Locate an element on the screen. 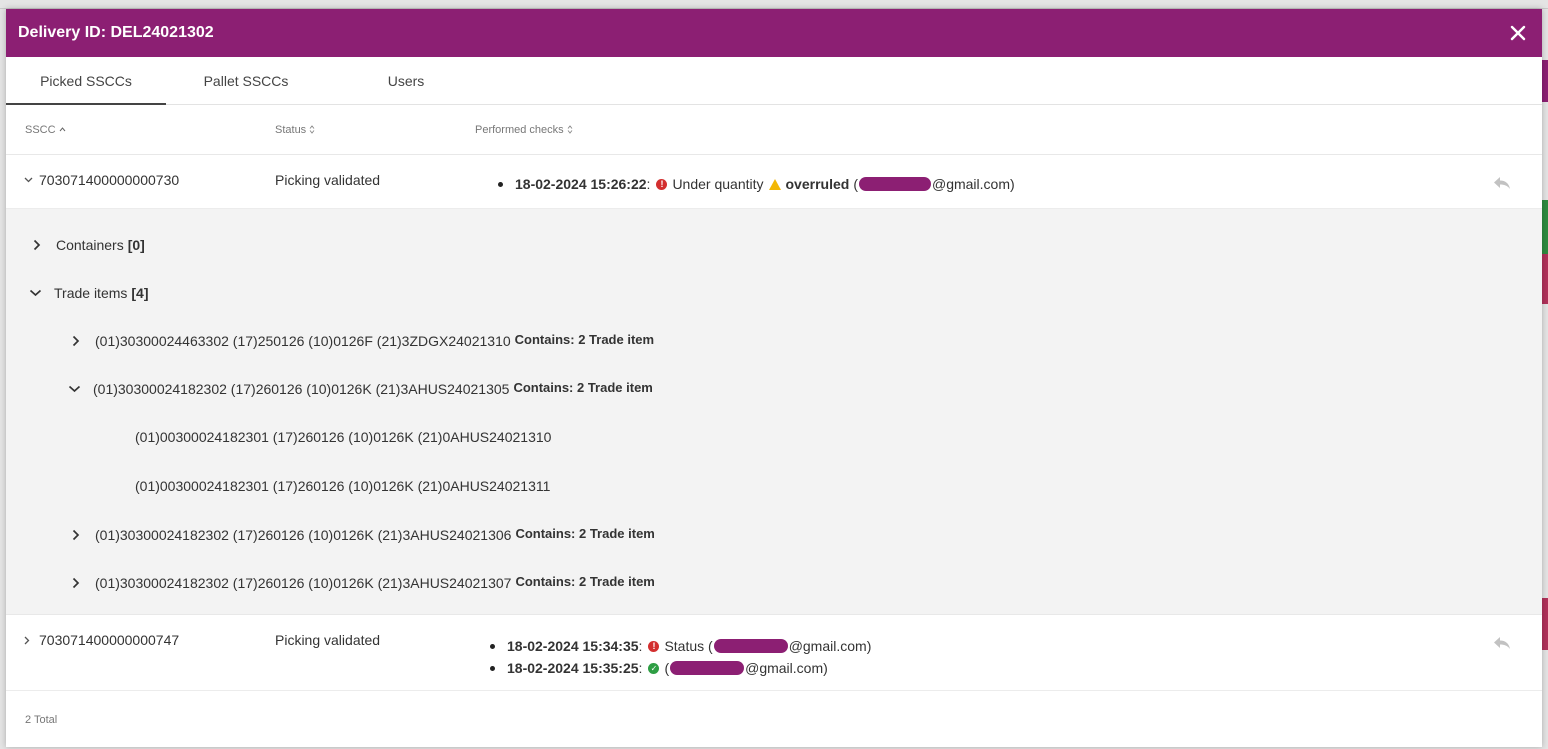  sscc-value: 703071400000000747 is located at coordinates (109, 640).